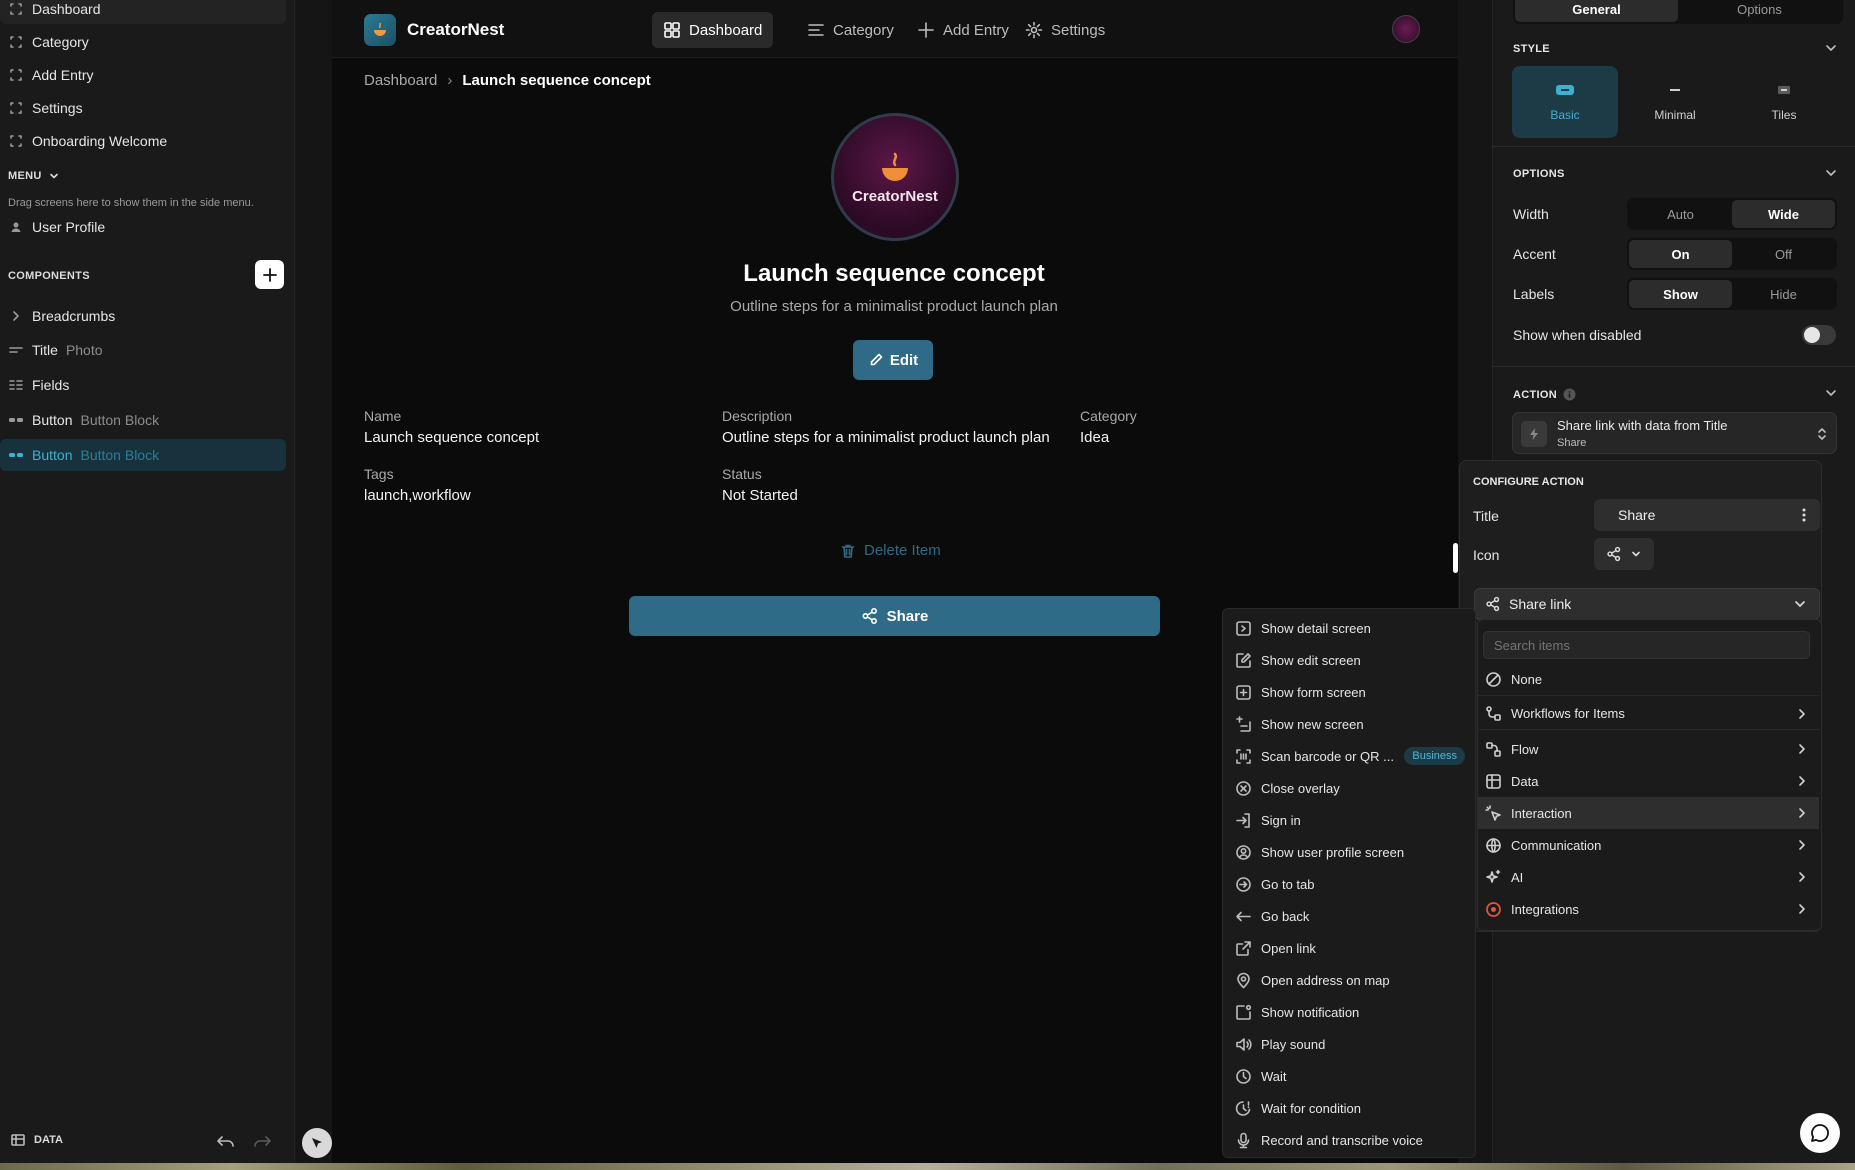  What do you see at coordinates (1648, 749) in the screenshot?
I see `category-flow: Flow` at bounding box center [1648, 749].